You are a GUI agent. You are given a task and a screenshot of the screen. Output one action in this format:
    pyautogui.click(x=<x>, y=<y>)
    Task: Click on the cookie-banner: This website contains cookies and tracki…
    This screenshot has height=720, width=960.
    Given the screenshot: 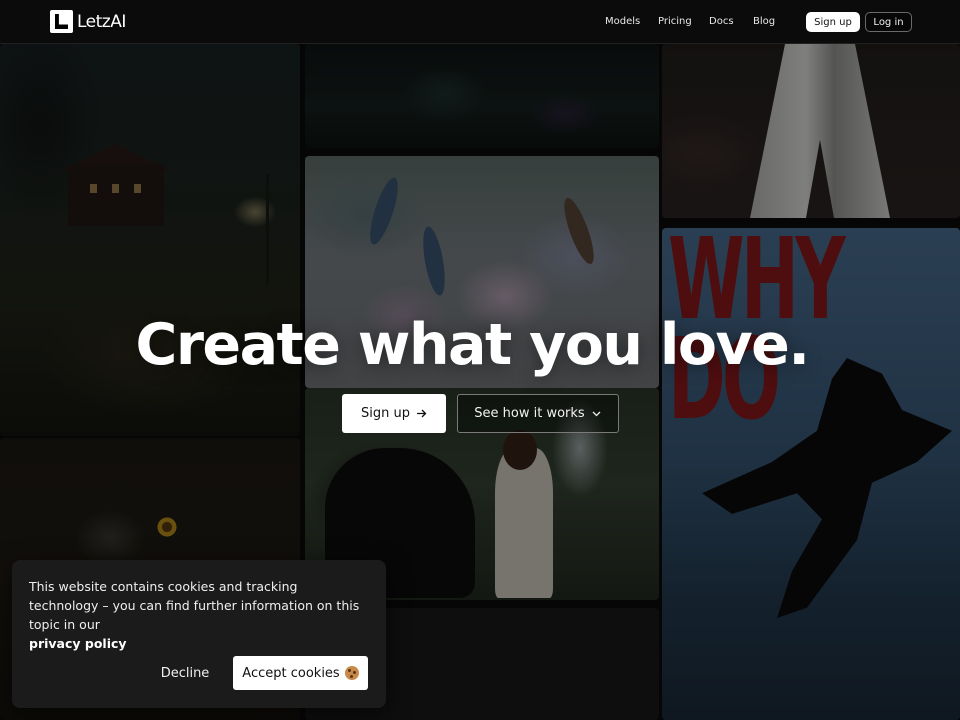 What is the action you would take?
    pyautogui.click(x=199, y=634)
    